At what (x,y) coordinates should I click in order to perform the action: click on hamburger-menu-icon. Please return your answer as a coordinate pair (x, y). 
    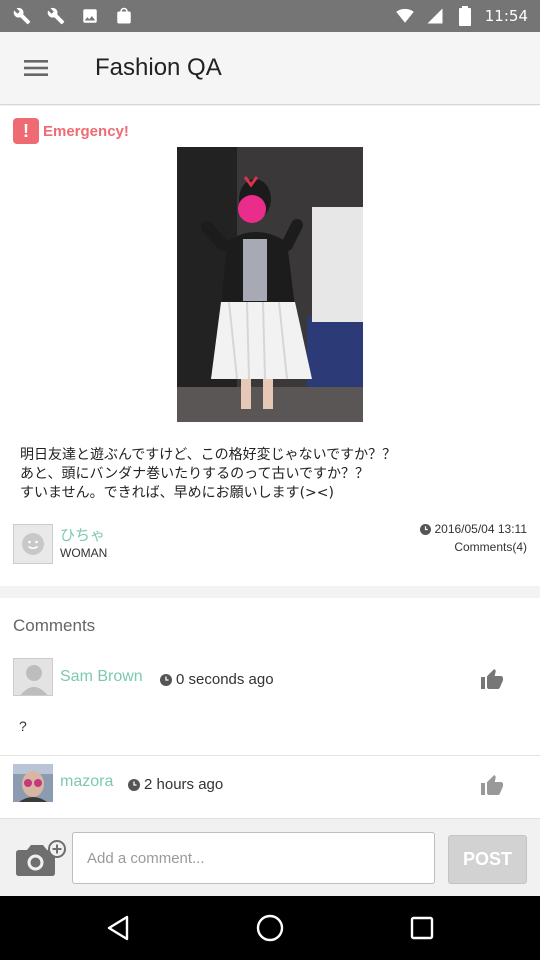
    Looking at the image, I should click on (36, 68).